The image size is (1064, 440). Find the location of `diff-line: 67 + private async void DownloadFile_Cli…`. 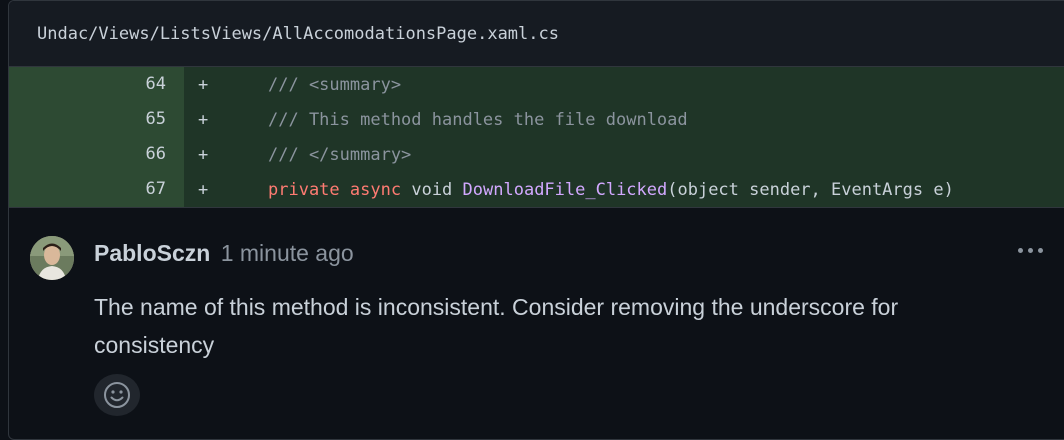

diff-line: 67 + private async void DownloadFile_Cli… is located at coordinates (536, 189).